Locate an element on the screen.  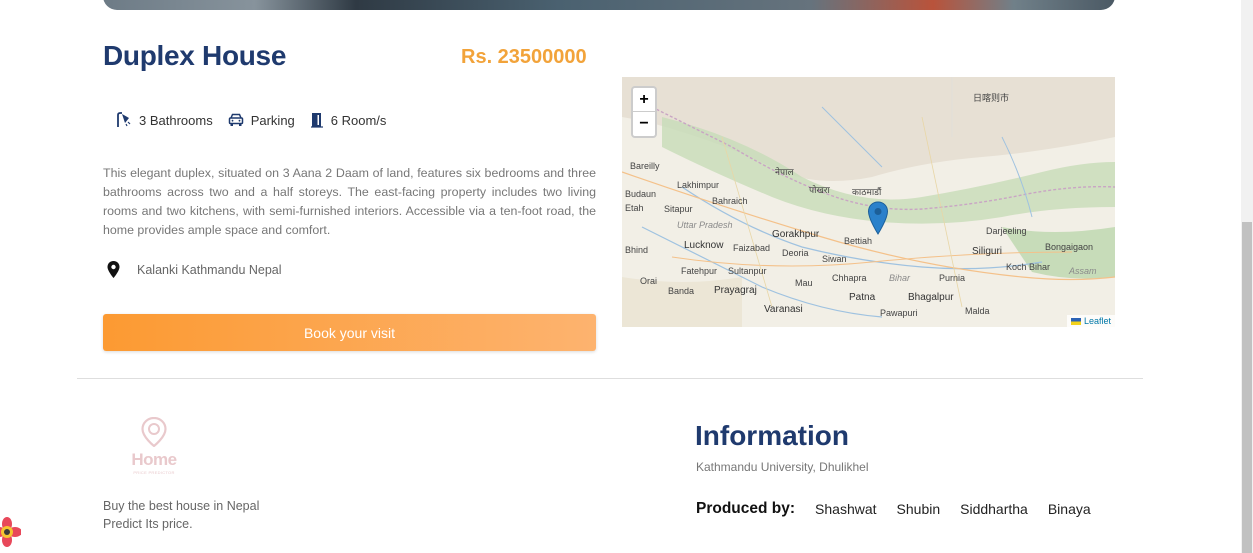
map-label-lucknow: Lucknow is located at coordinates (704, 245).